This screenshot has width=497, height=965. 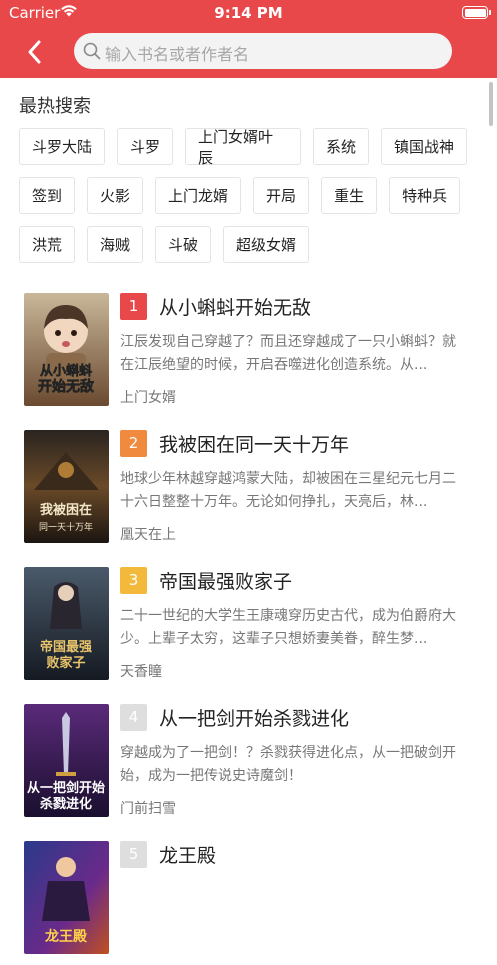 I want to click on search-tag: 上门女婿叶辰, so click(x=243, y=147).